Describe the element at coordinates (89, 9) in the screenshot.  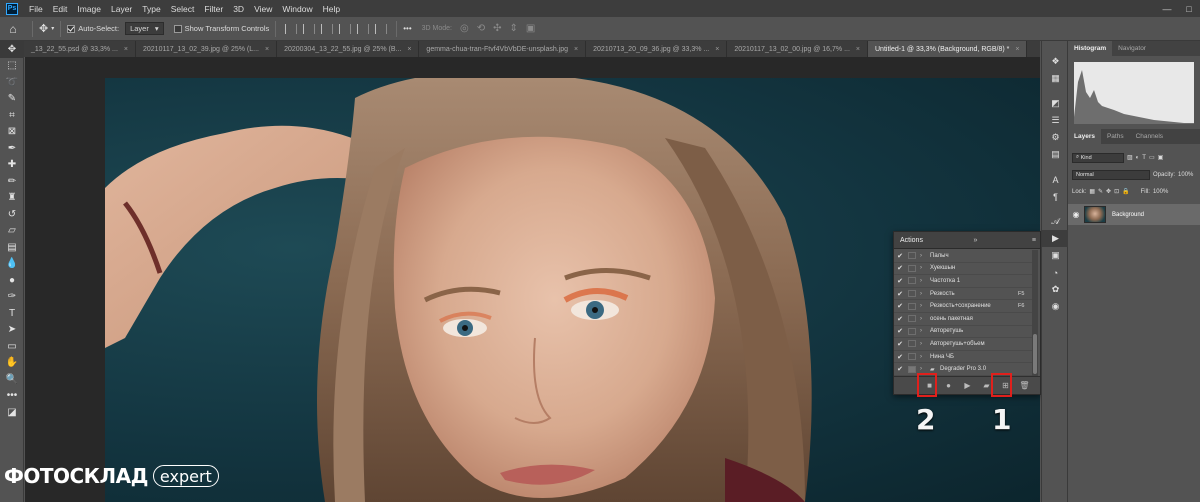
I see `menu-image: Image` at that location.